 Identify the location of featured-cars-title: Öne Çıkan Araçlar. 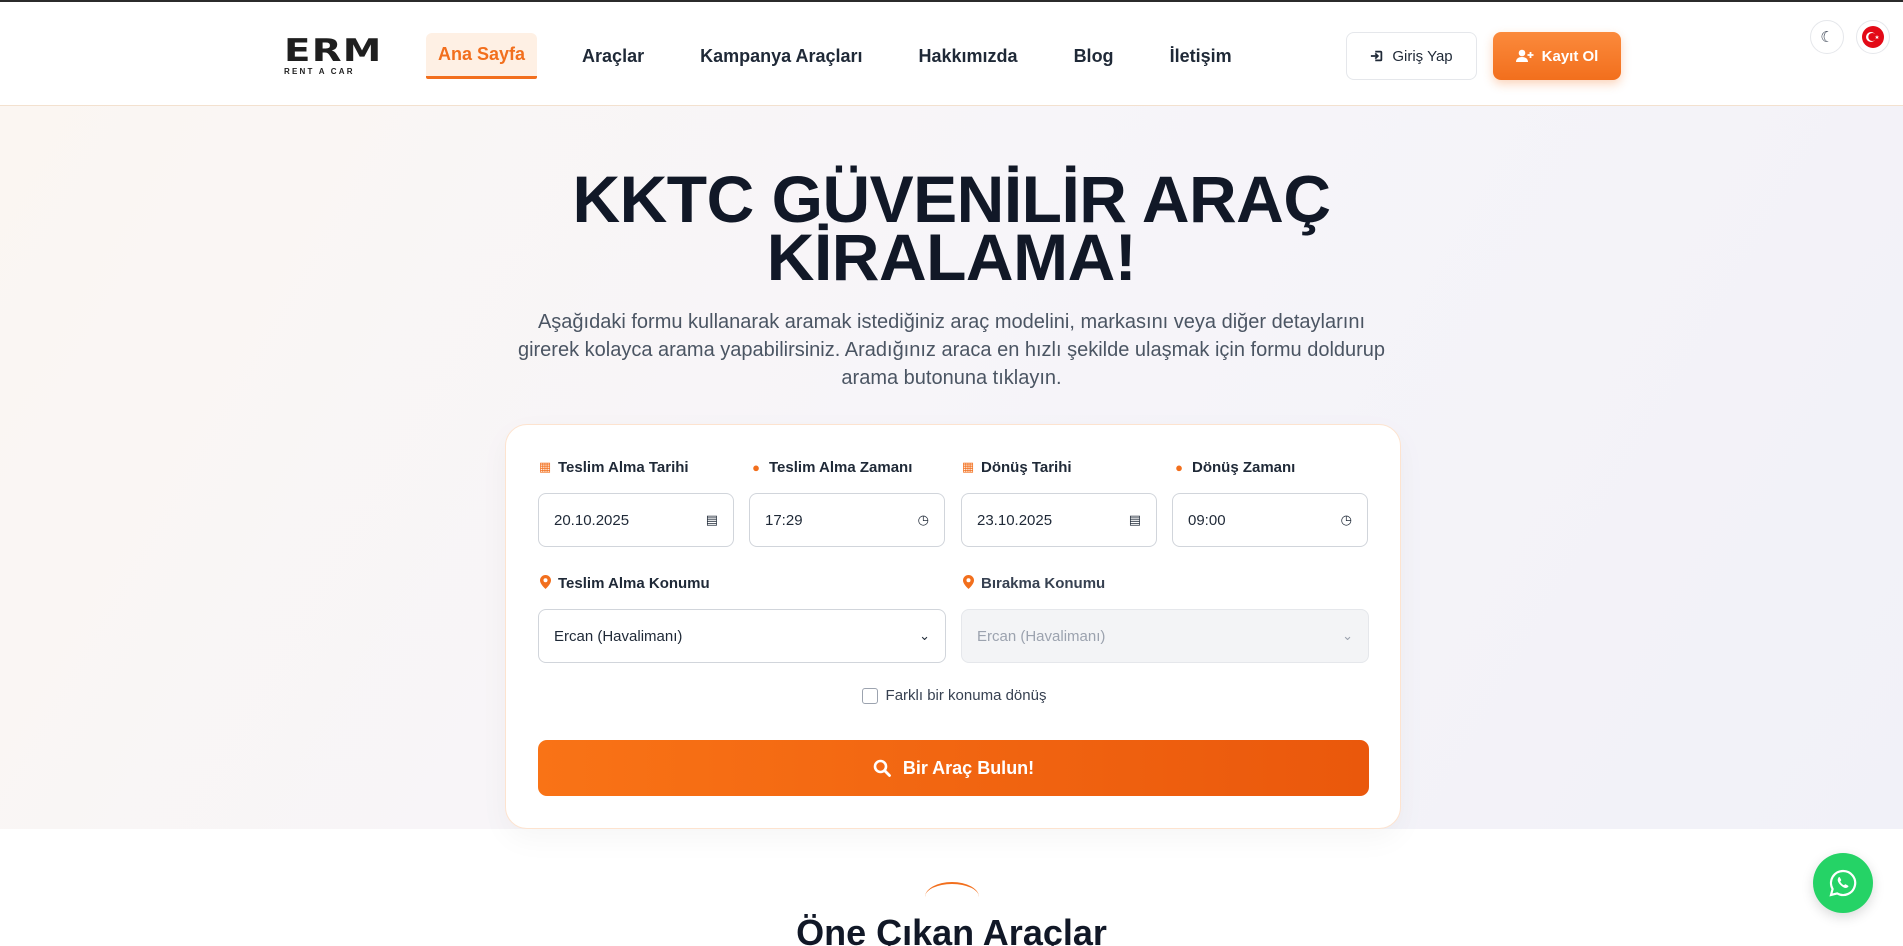
(951, 929).